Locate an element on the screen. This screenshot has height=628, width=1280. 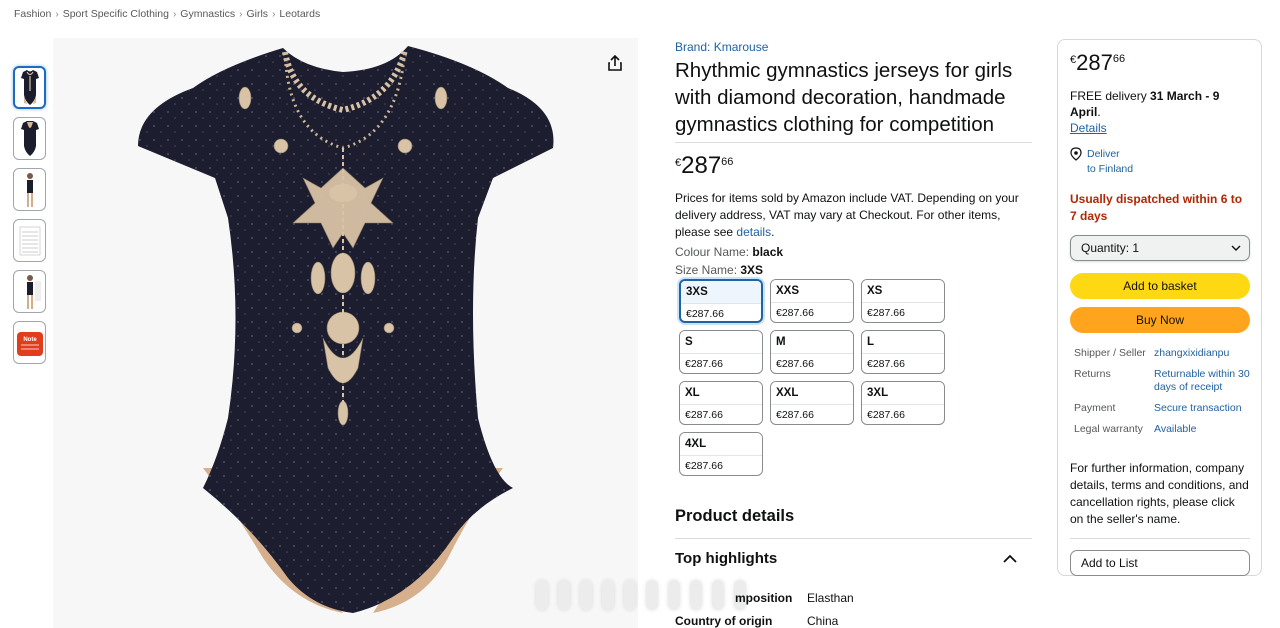
buy-now-button: Buy Now is located at coordinates (1160, 320).